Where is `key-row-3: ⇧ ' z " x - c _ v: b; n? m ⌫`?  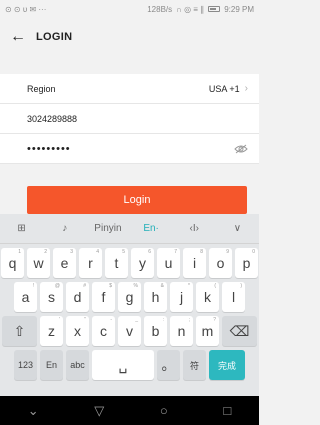 key-row-3: ⇧ ' z " x - c _ v: b; n? m ⌫ is located at coordinates (129, 331).